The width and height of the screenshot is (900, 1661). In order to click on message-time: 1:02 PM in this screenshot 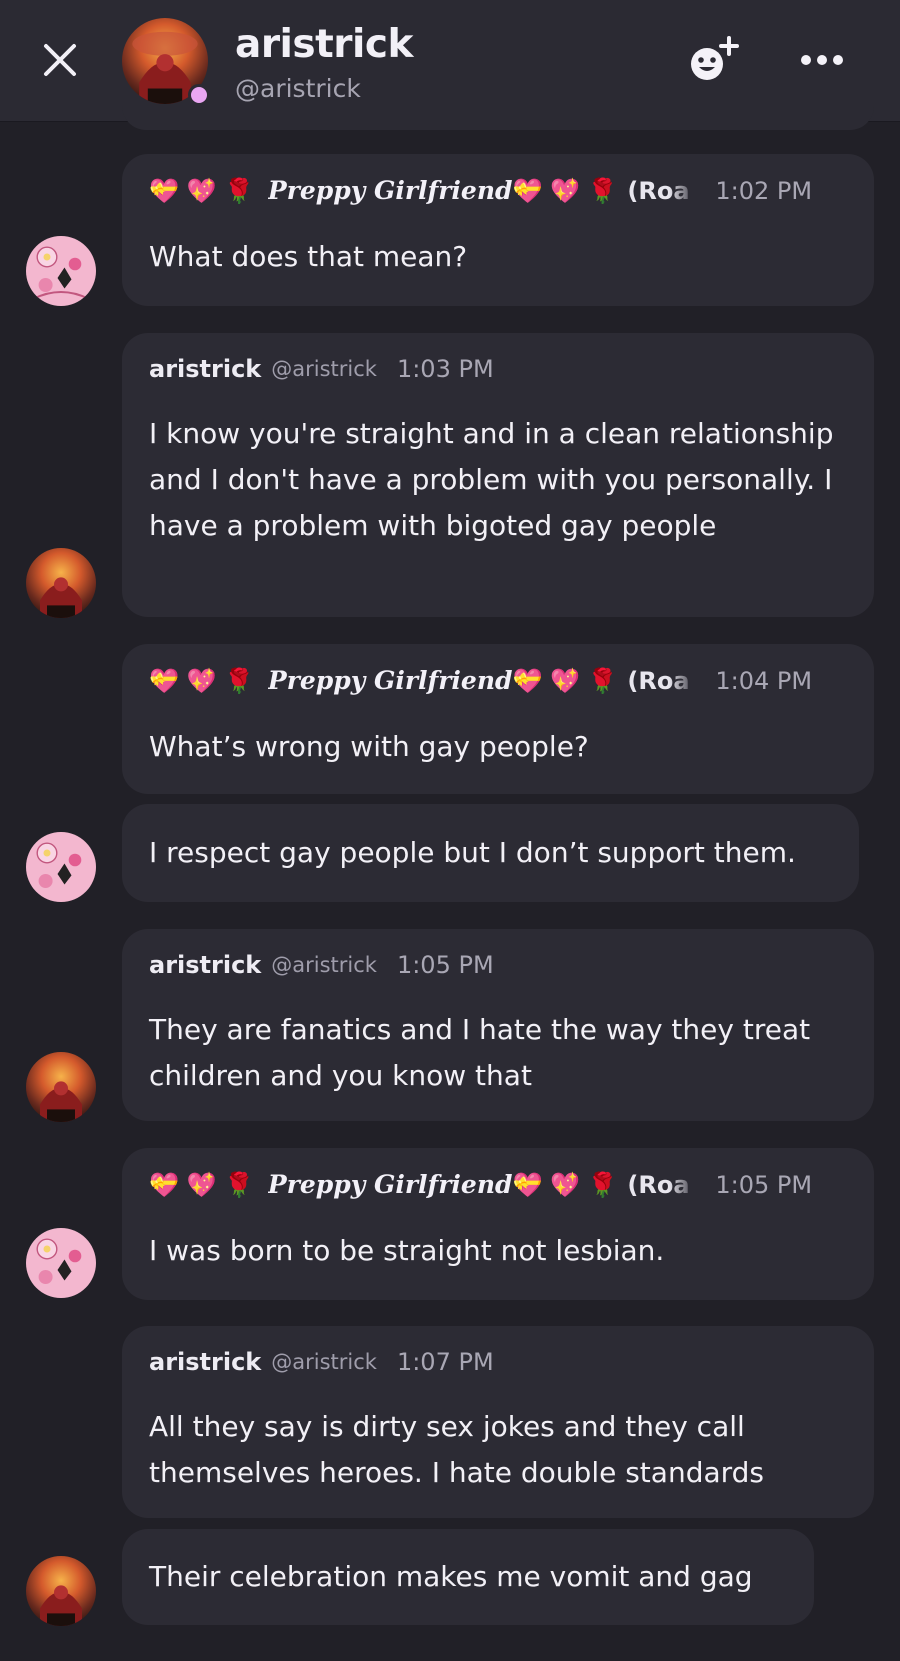, I will do `click(764, 190)`.